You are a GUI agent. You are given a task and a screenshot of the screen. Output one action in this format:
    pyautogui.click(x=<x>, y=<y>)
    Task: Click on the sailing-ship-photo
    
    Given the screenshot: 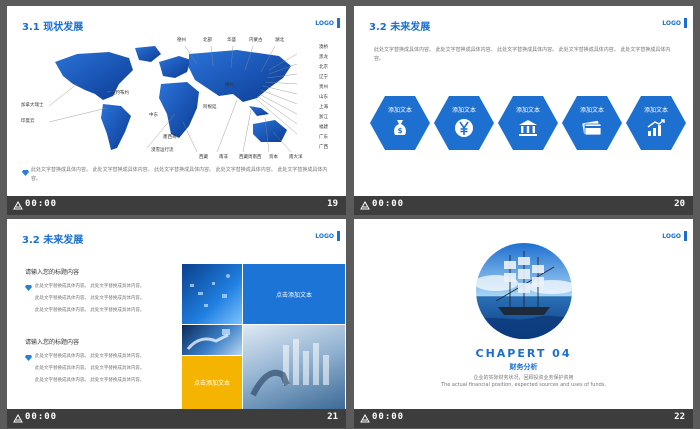 What is the action you would take?
    pyautogui.click(x=524, y=291)
    